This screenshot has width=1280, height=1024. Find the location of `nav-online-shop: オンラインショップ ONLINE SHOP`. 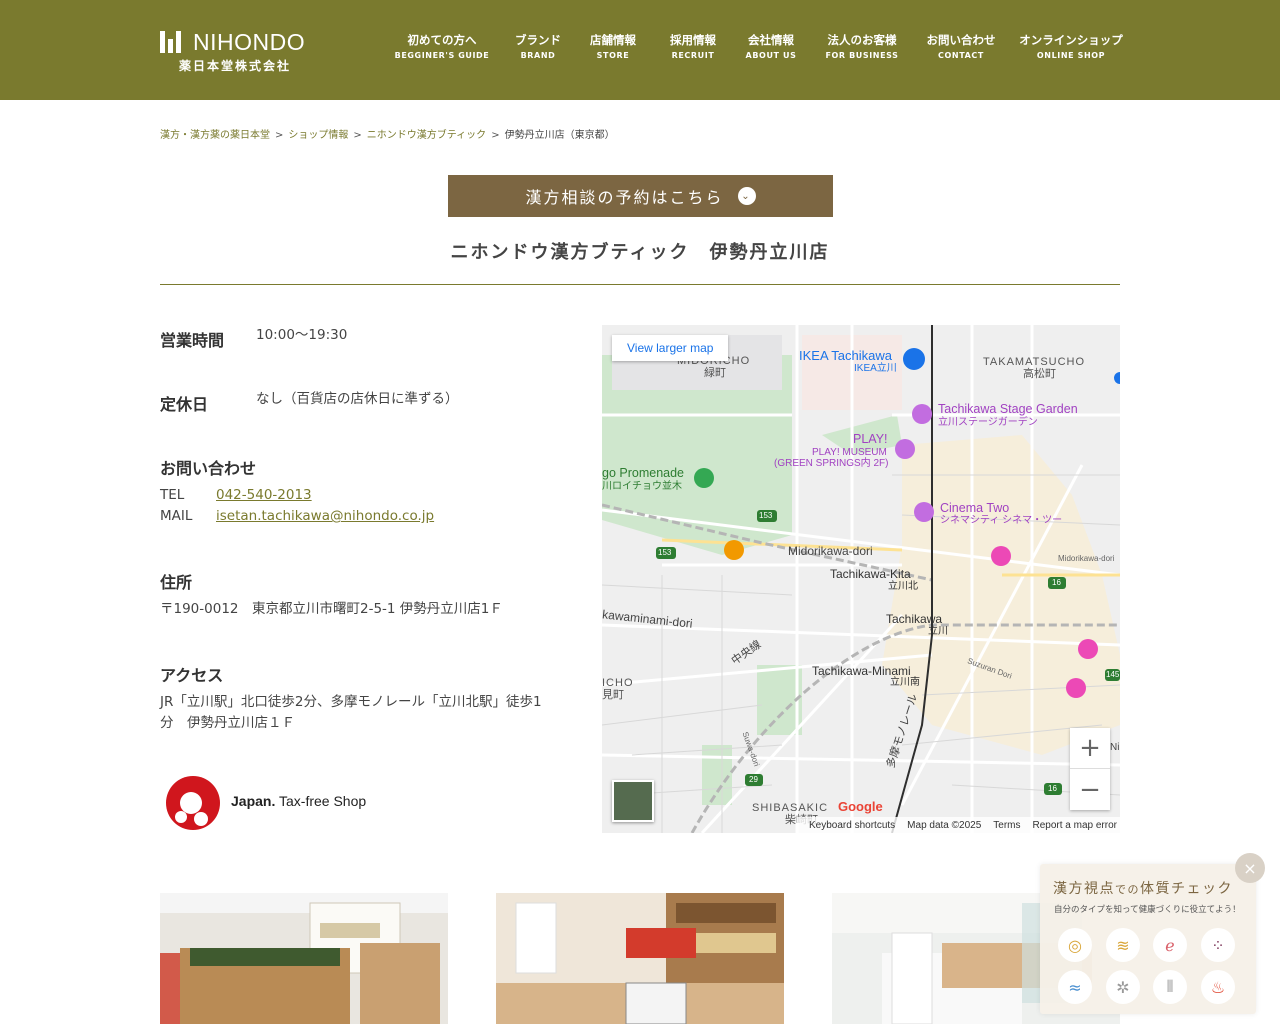

nav-online-shop: オンラインショップ ONLINE SHOP is located at coordinates (1071, 46).